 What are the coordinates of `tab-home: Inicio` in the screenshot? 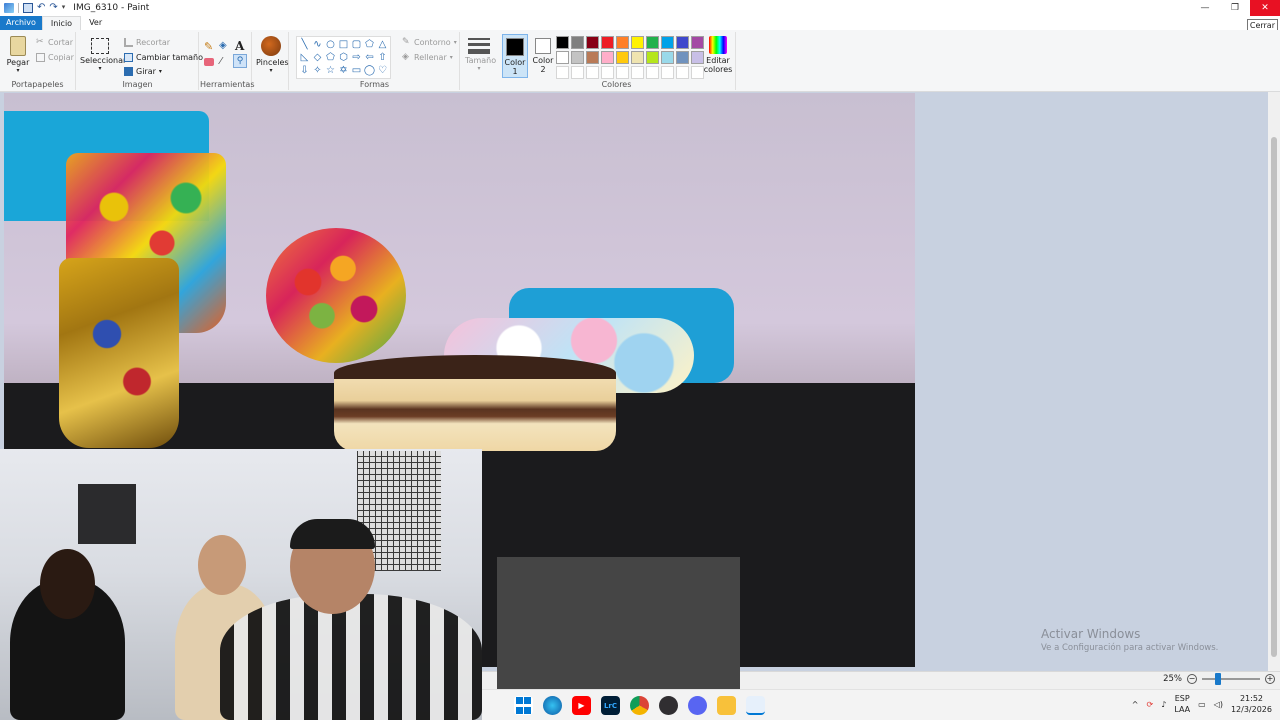 It's located at (61, 23).